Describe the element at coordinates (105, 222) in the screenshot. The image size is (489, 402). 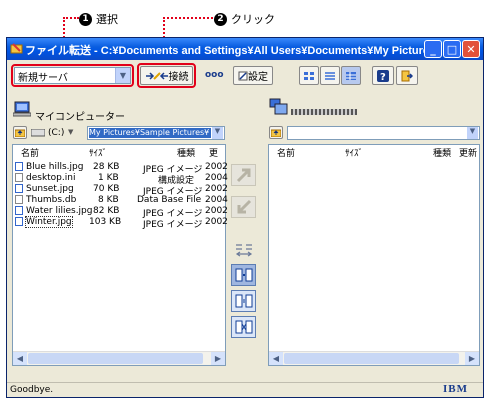
I see `file-size: 103 KB` at that location.